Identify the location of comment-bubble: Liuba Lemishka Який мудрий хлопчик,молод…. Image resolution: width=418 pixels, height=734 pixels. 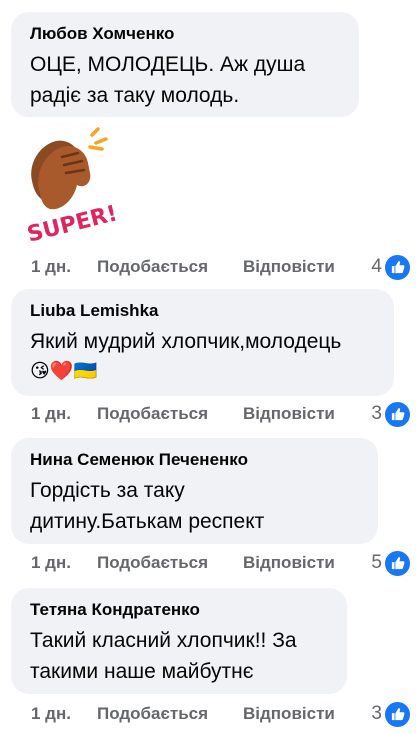
(202, 342).